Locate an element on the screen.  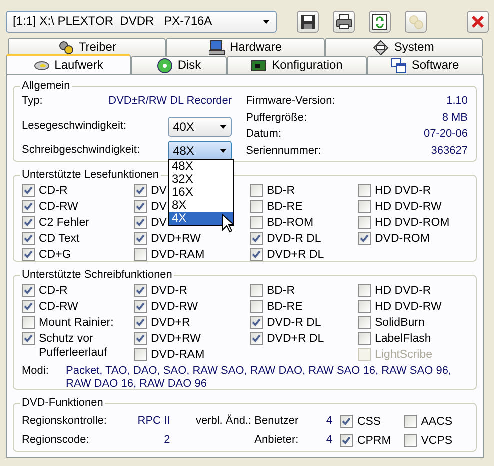
tab: Software is located at coordinates (425, 65).